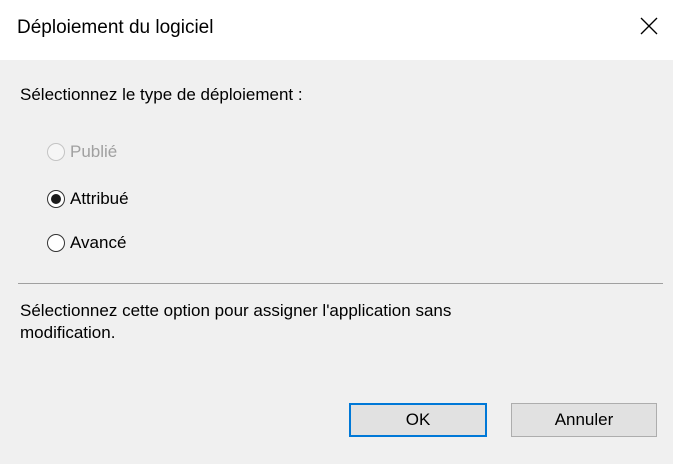 The image size is (673, 464). What do you see at coordinates (56, 243) in the screenshot?
I see `radio-button-advanced` at bounding box center [56, 243].